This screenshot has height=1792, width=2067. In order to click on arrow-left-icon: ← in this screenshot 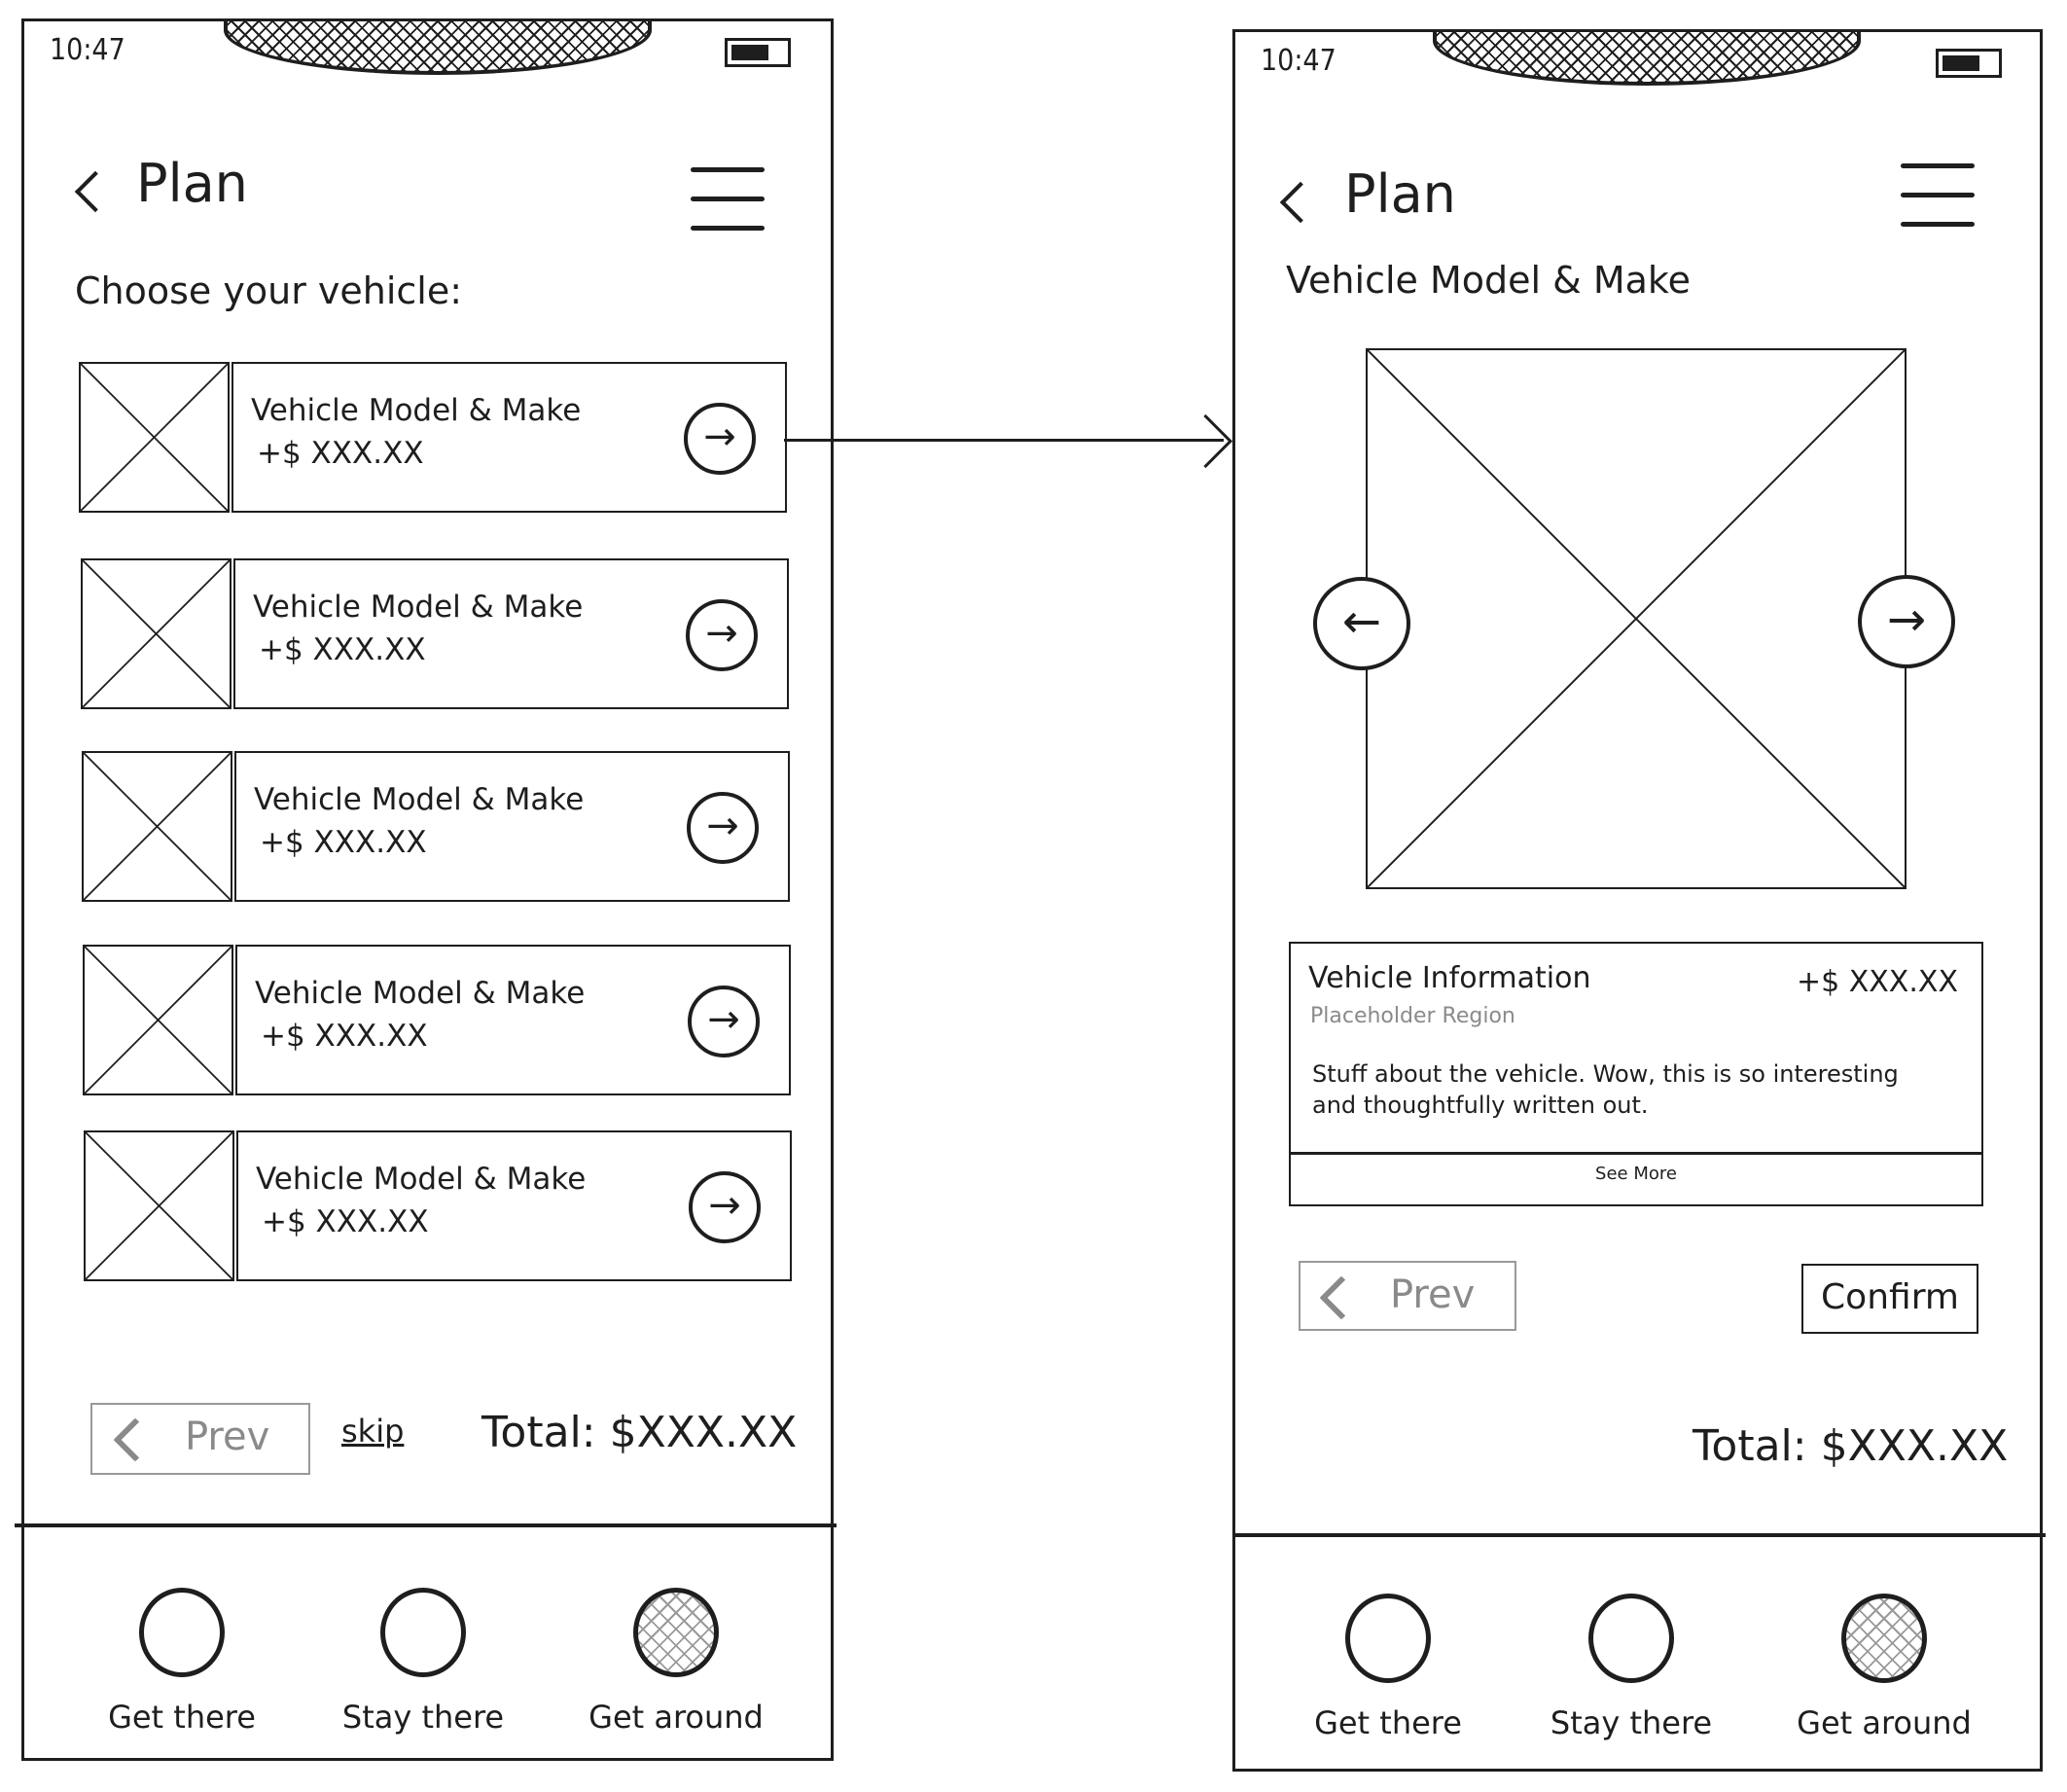, I will do `click(1361, 622)`.